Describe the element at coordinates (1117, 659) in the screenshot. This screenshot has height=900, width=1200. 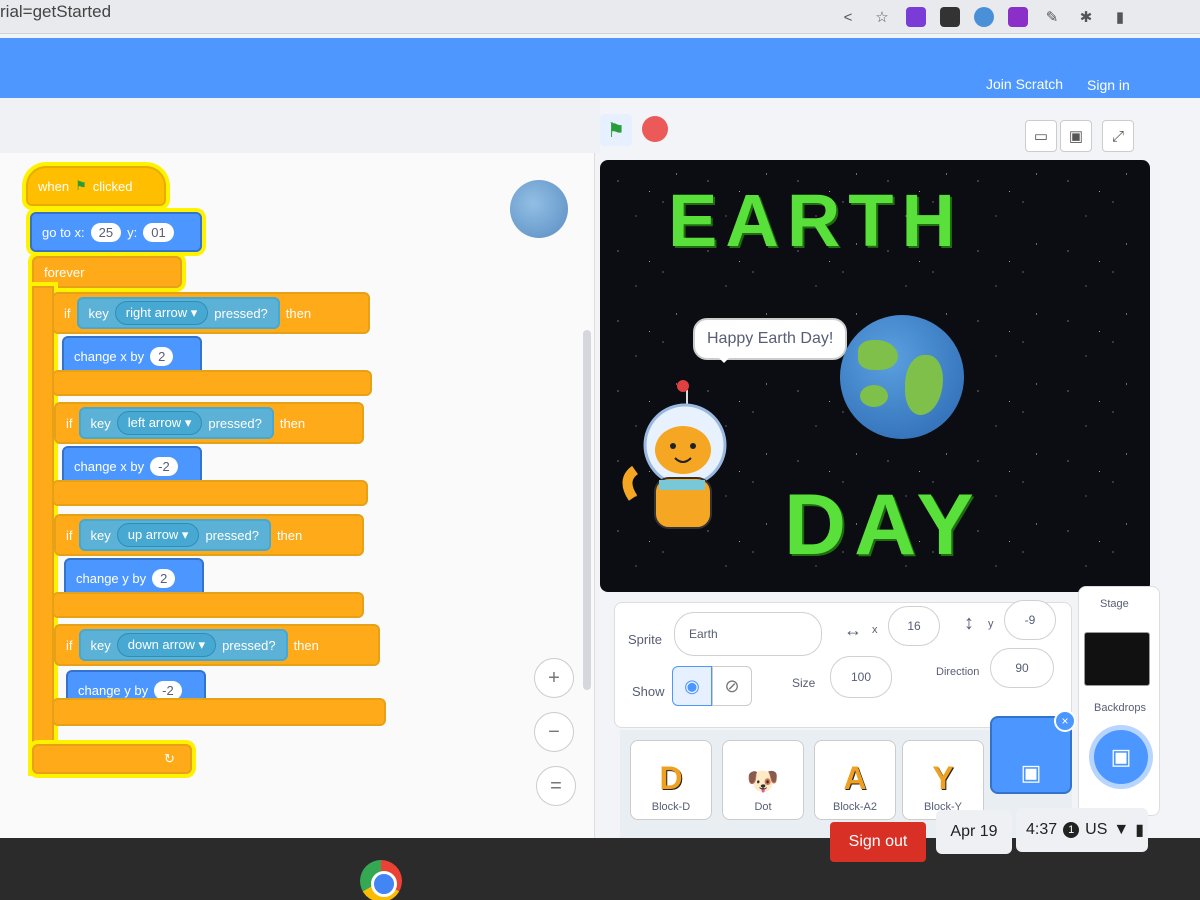
I see `stage-thumbnail` at that location.